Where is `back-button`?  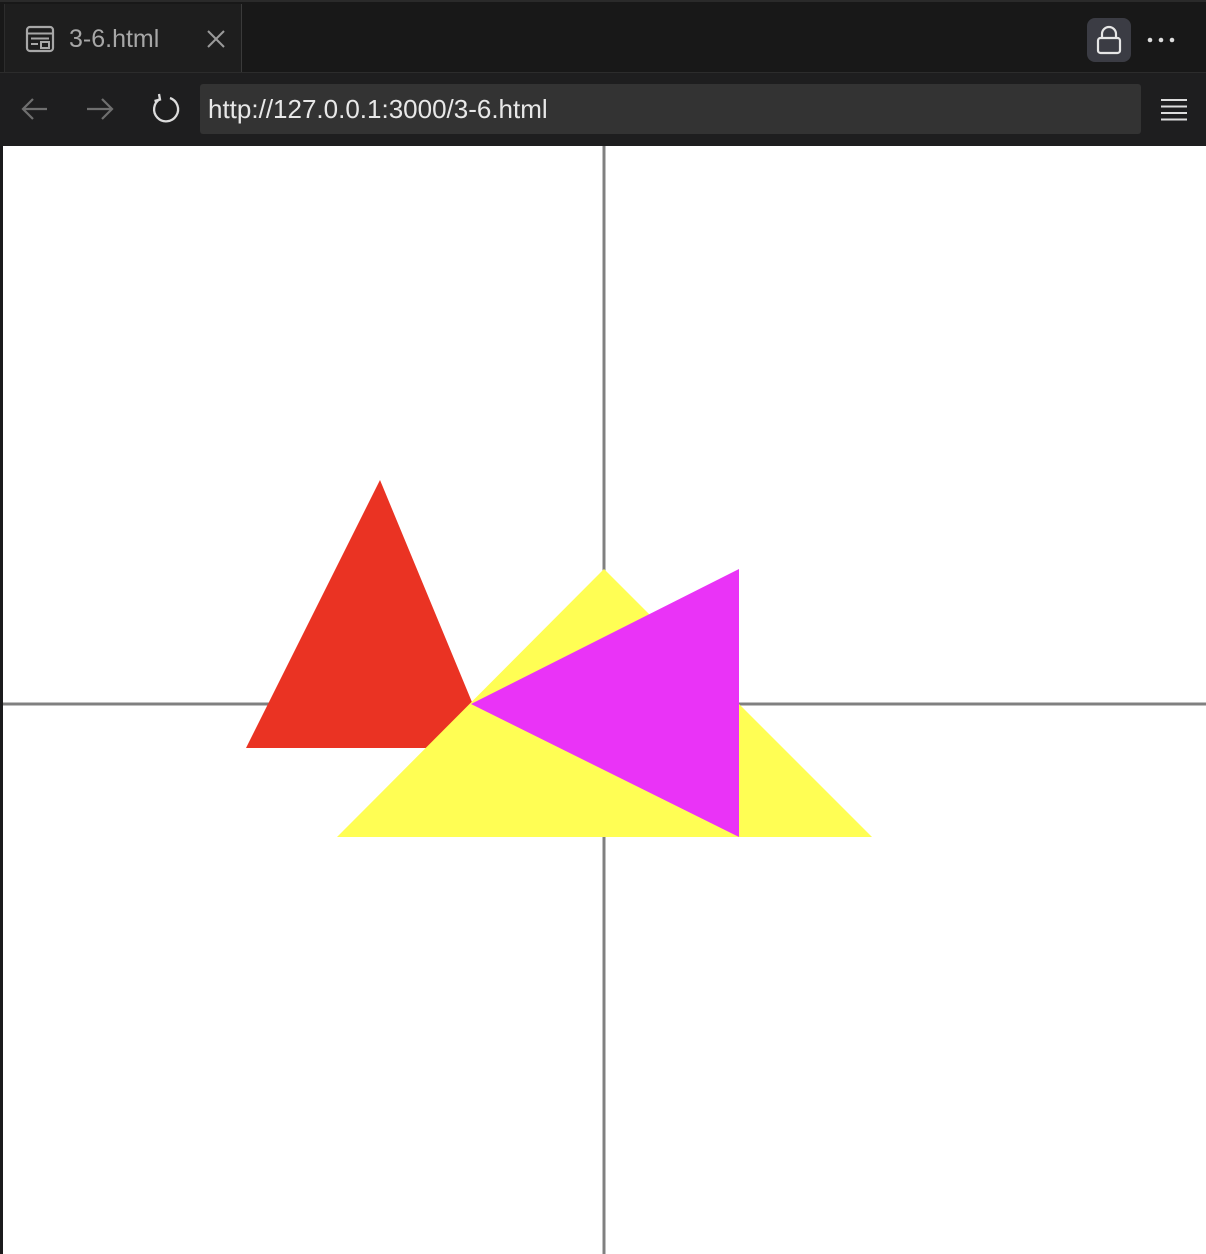 back-button is located at coordinates (36, 109).